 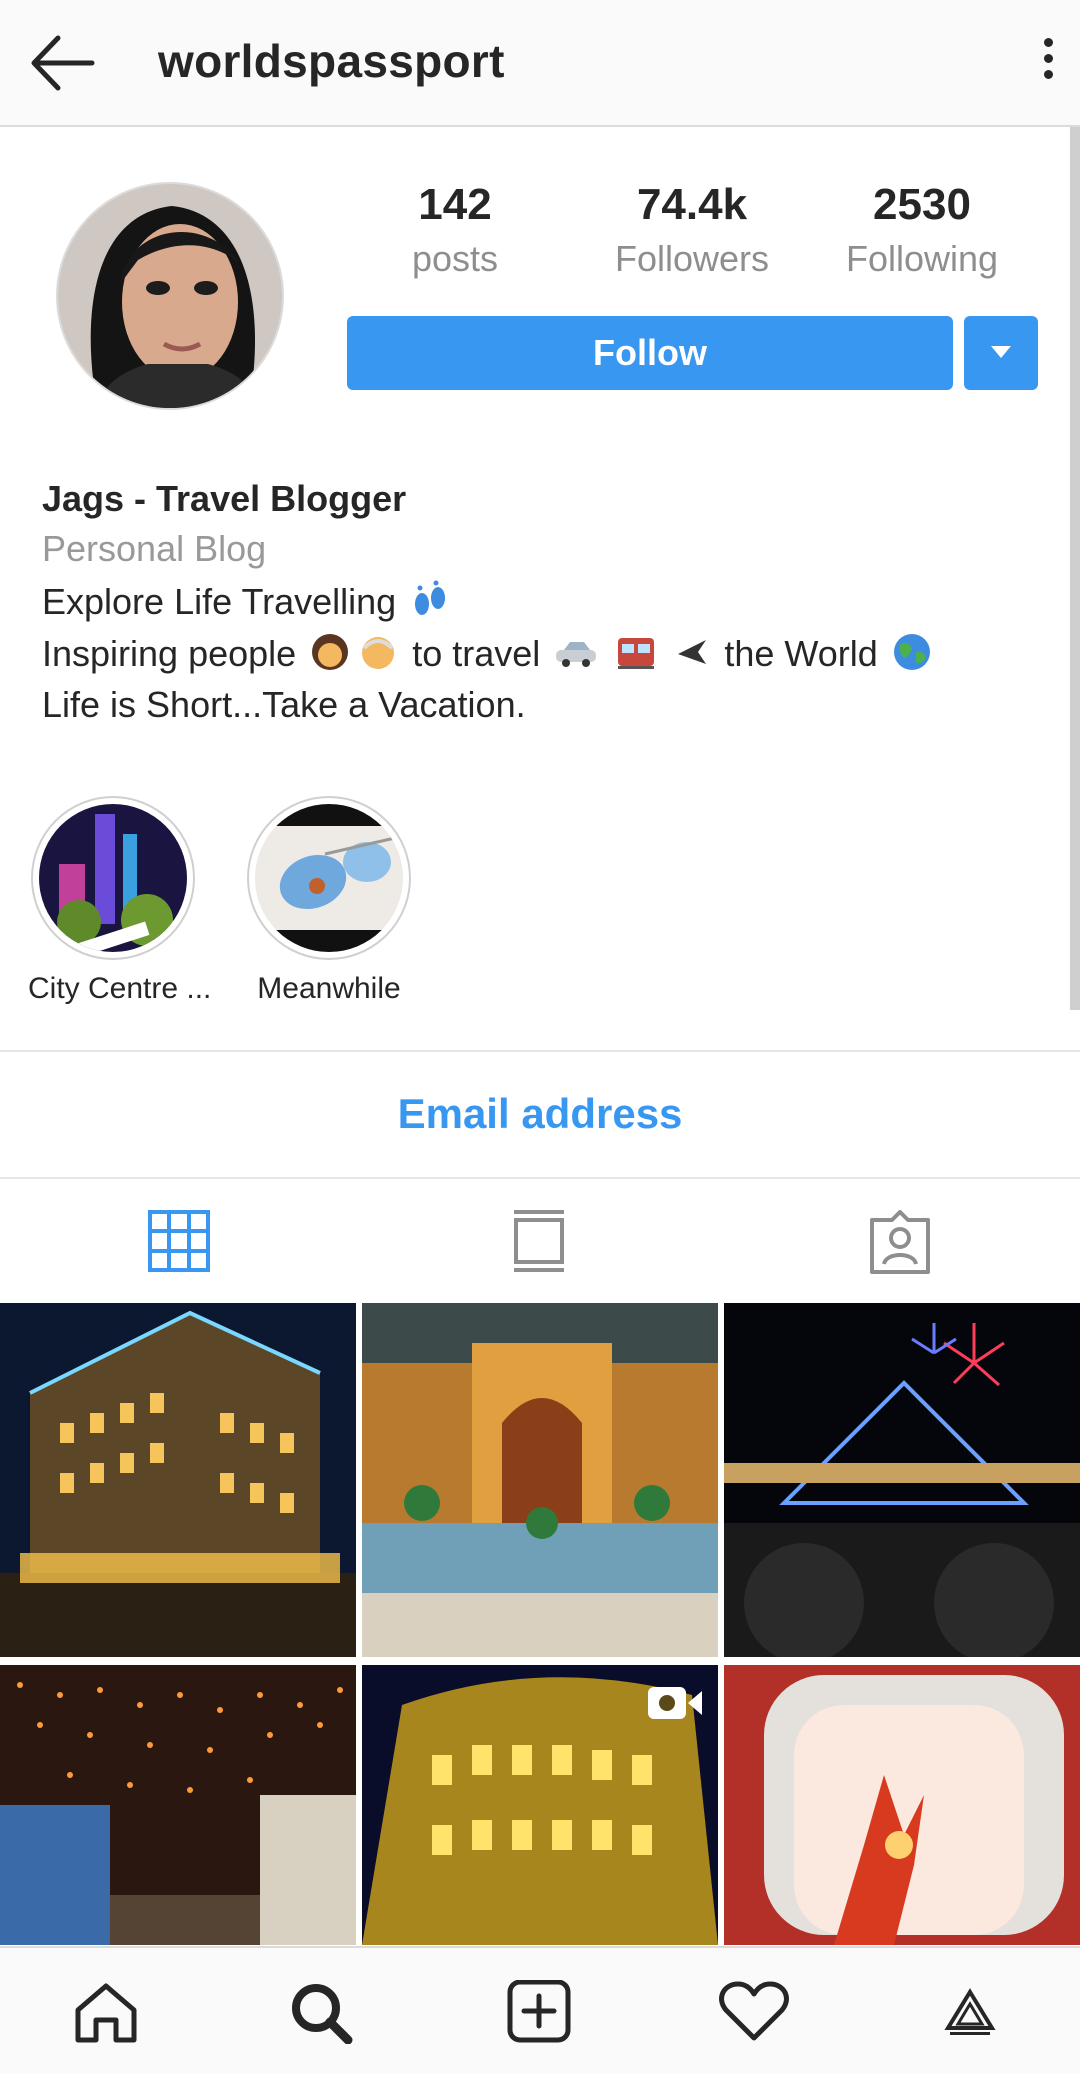 I want to click on profile-logo-icon, so click(x=970, y=2011).